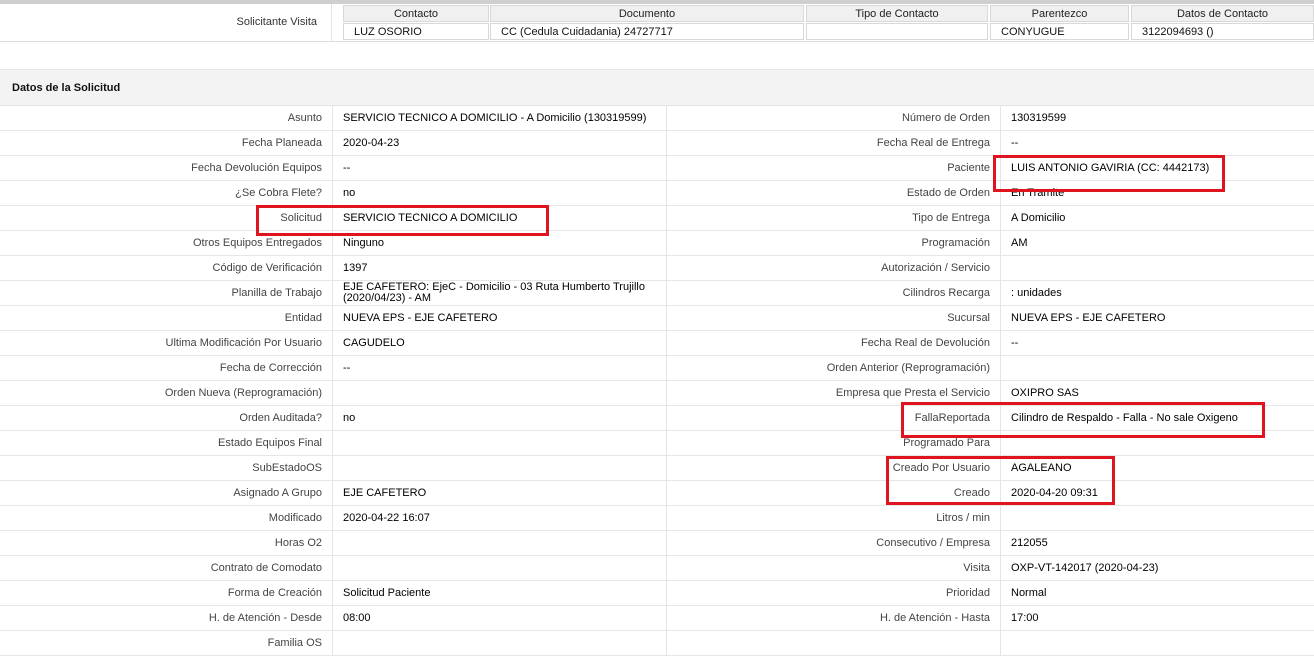  I want to click on detail-value: SERVICIO TECNICO A DOMICILIO, so click(500, 218).